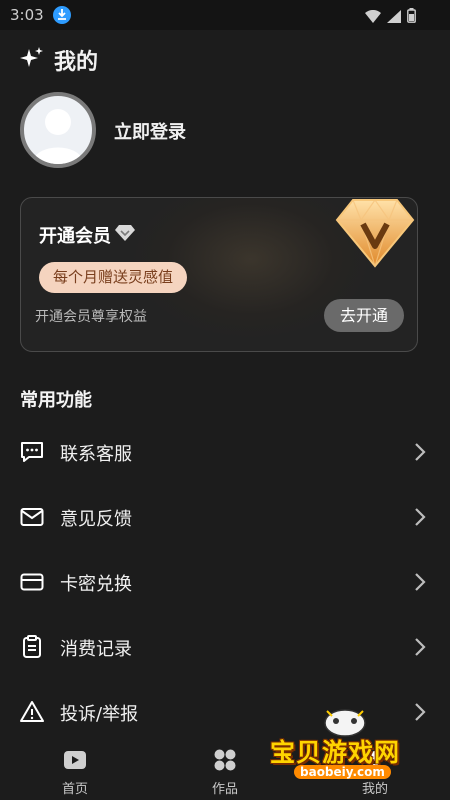  What do you see at coordinates (96, 519) in the screenshot?
I see `menu-item-label: 意见反馈` at bounding box center [96, 519].